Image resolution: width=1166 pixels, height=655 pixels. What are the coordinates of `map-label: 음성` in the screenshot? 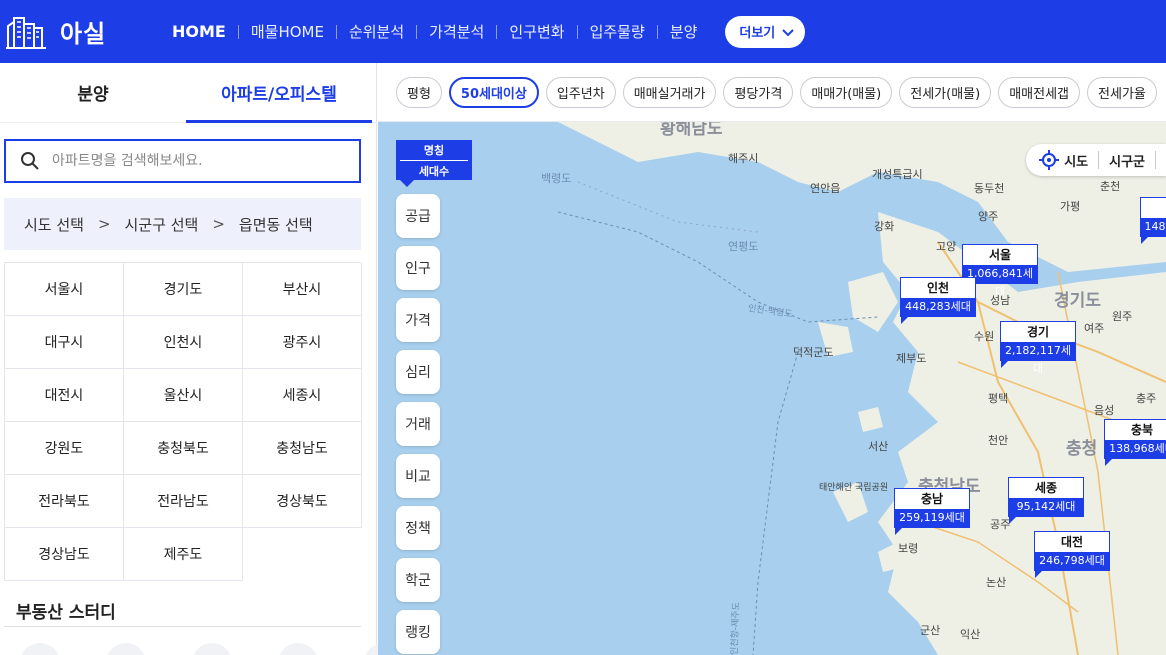 It's located at (1104, 410).